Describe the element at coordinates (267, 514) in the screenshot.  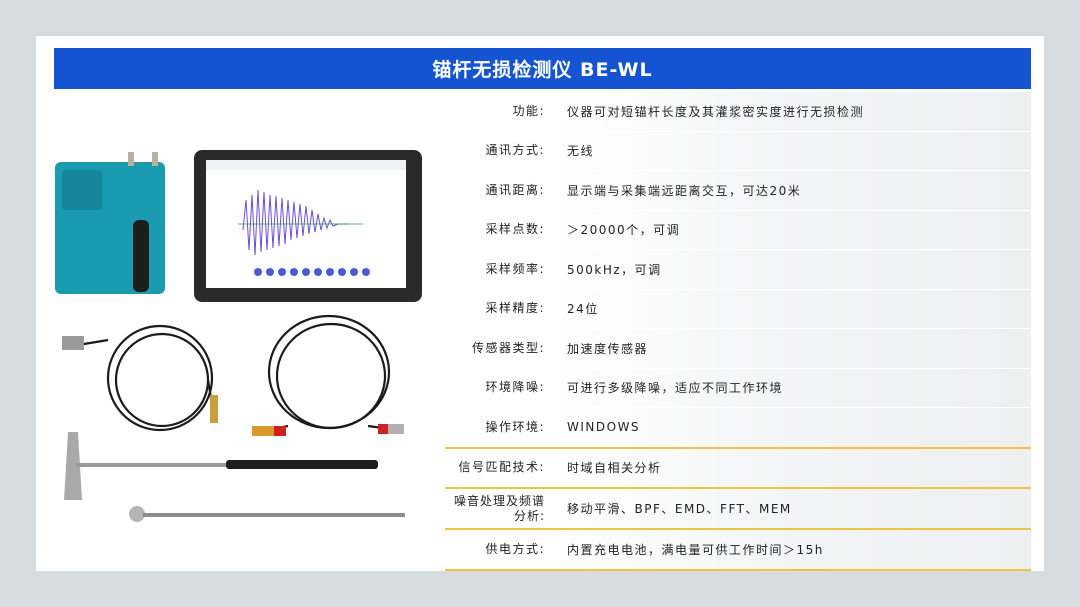
I see `ball-rod-image` at that location.